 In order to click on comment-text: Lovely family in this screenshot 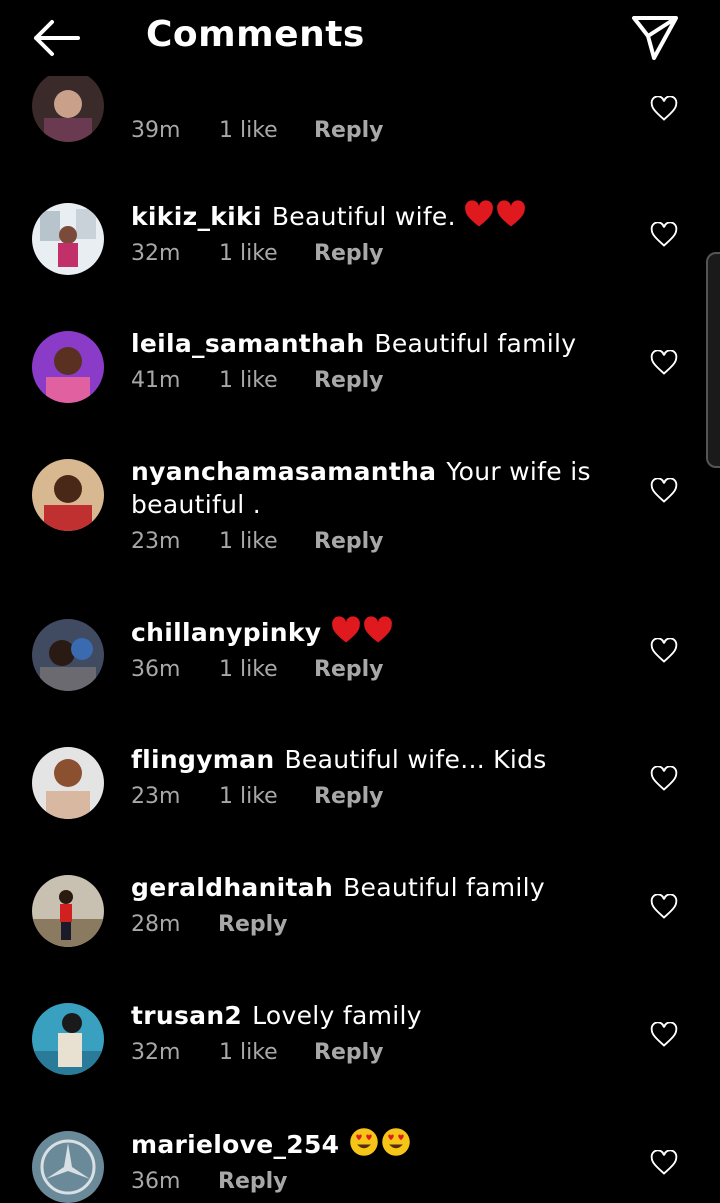, I will do `click(337, 1015)`.